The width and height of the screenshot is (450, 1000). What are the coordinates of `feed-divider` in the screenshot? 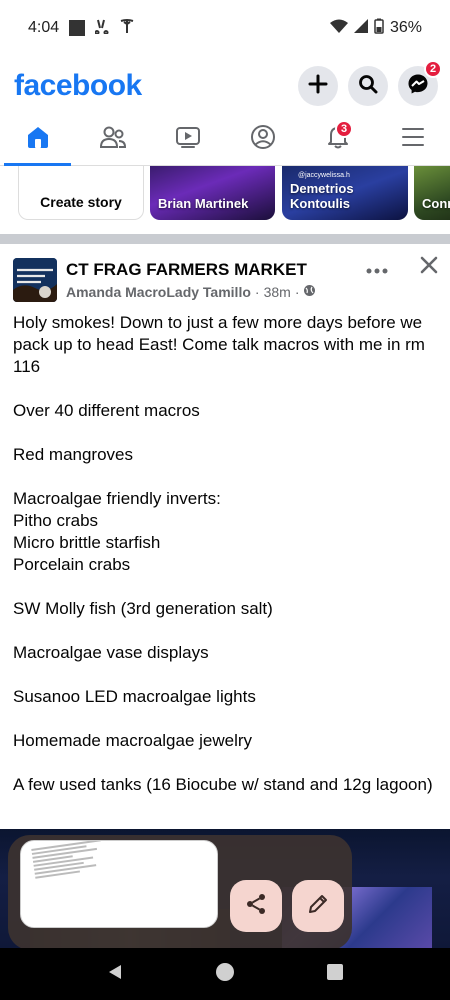 It's located at (225, 239).